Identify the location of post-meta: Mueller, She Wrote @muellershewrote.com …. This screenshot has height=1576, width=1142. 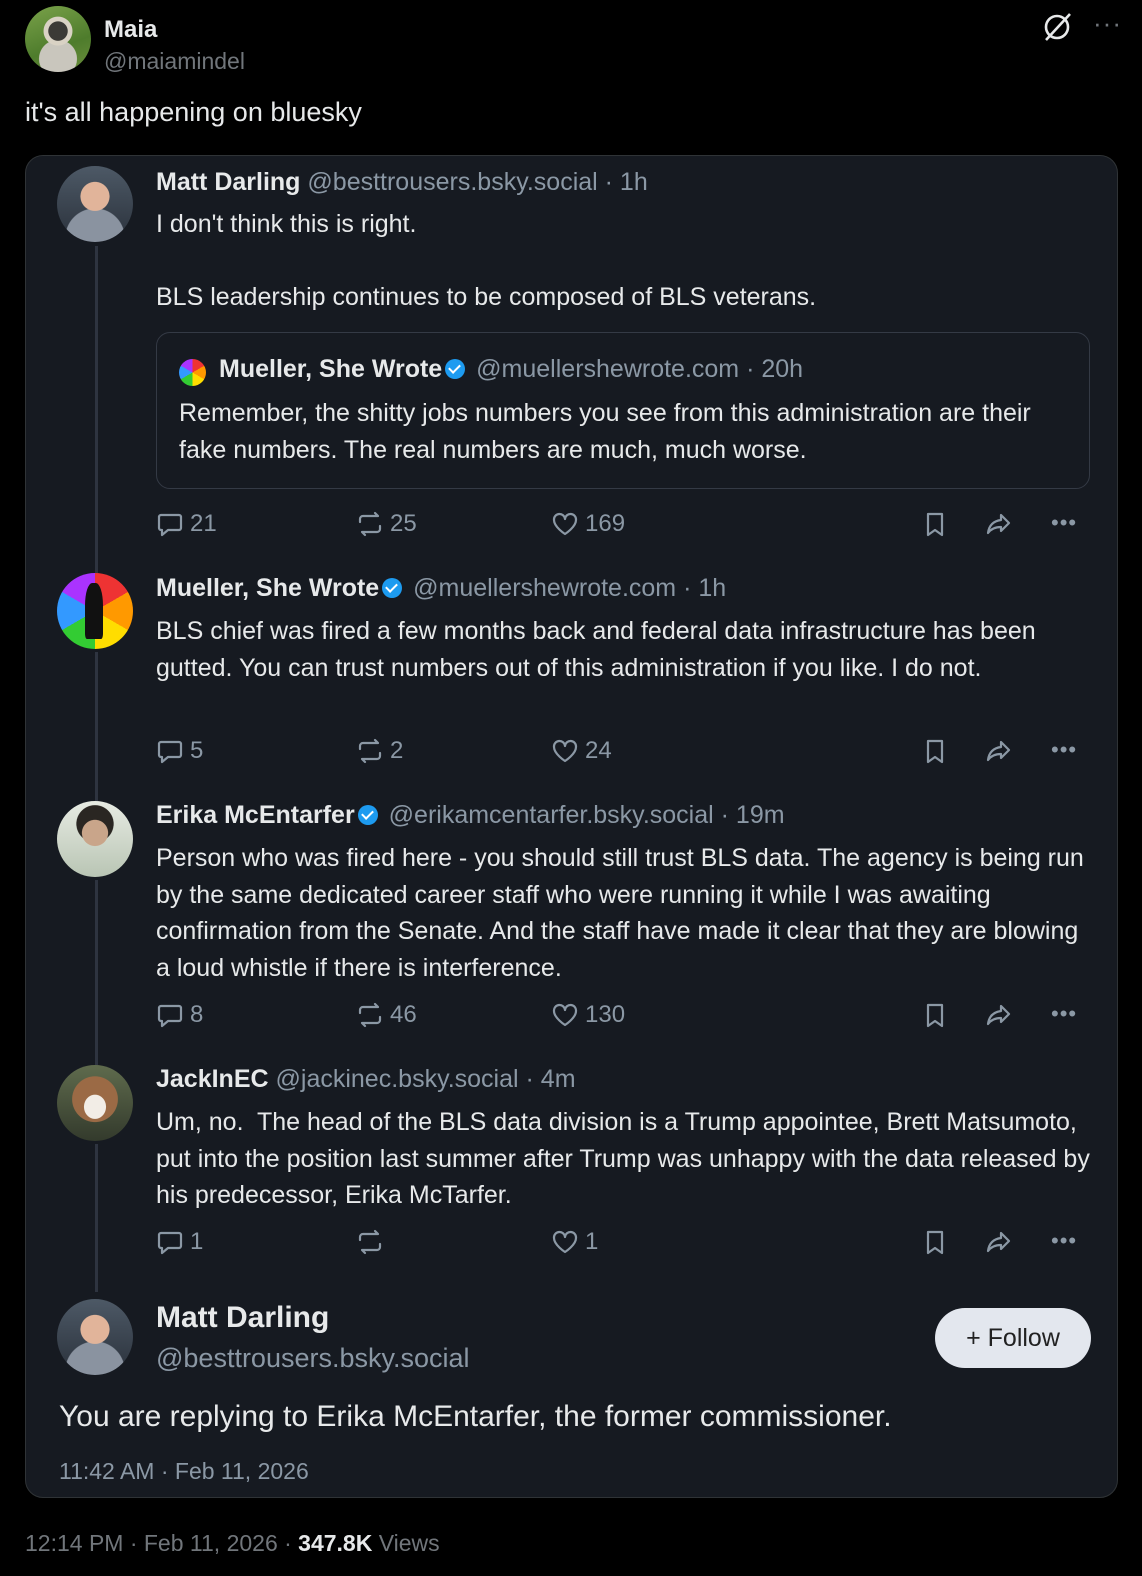
(441, 588).